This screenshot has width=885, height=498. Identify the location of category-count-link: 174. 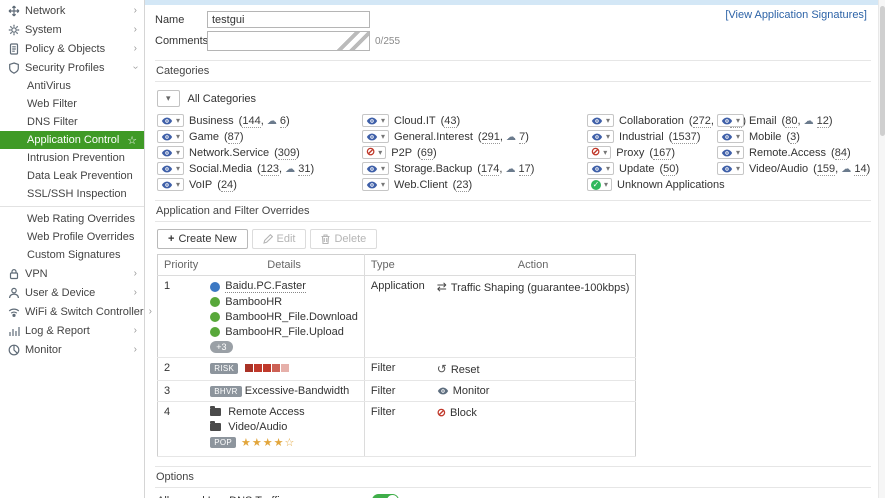
(490, 169).